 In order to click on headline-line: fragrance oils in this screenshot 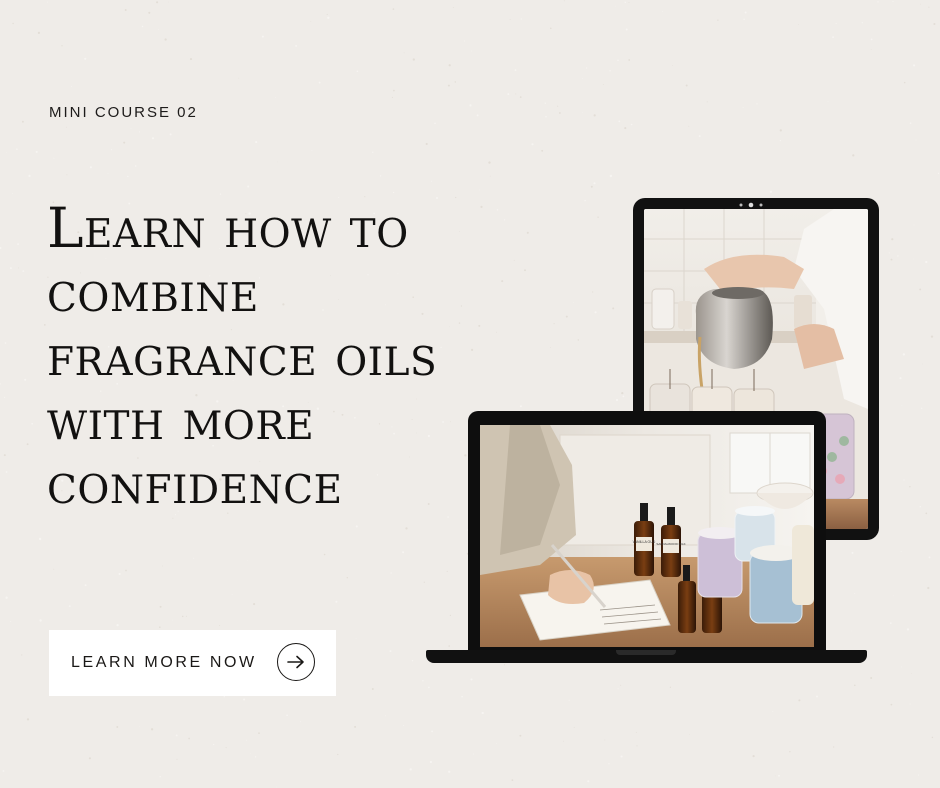, I will do `click(242, 356)`.